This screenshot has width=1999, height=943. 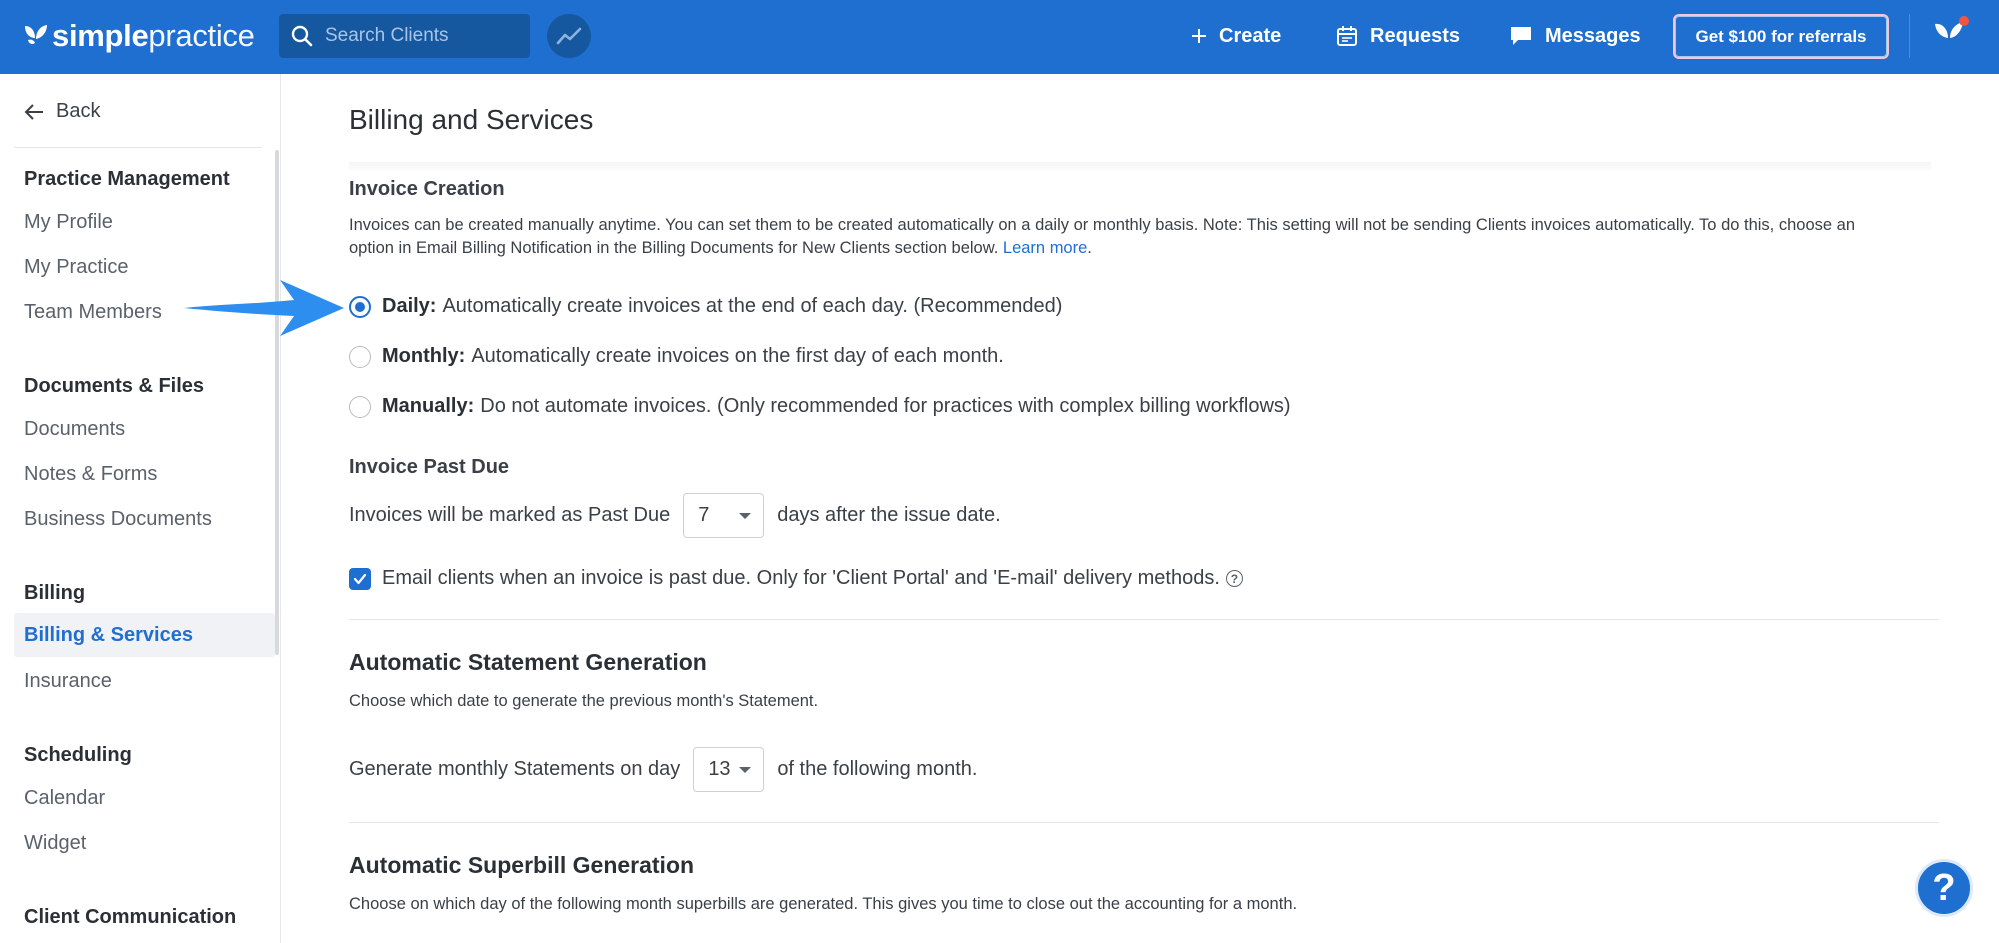 What do you see at coordinates (68, 681) in the screenshot?
I see `sidebar-item-insurance: Insurance` at bounding box center [68, 681].